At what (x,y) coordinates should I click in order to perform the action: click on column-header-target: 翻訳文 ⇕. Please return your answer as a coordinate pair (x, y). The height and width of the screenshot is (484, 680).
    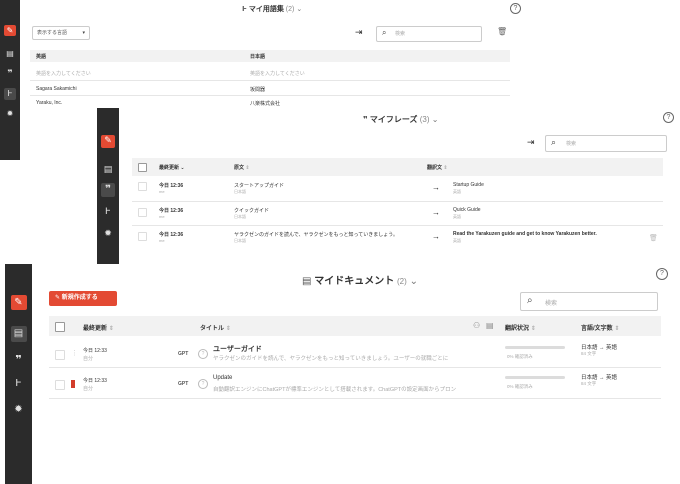
    Looking at the image, I should click on (437, 167).